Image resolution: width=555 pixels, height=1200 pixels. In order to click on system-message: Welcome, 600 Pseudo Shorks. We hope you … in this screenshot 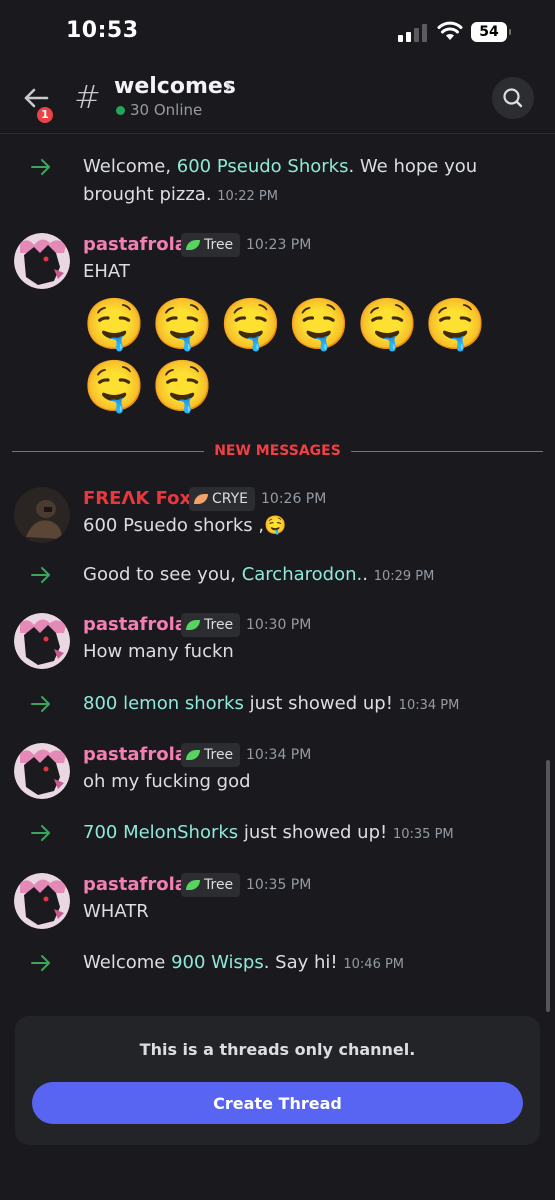, I will do `click(270, 183)`.